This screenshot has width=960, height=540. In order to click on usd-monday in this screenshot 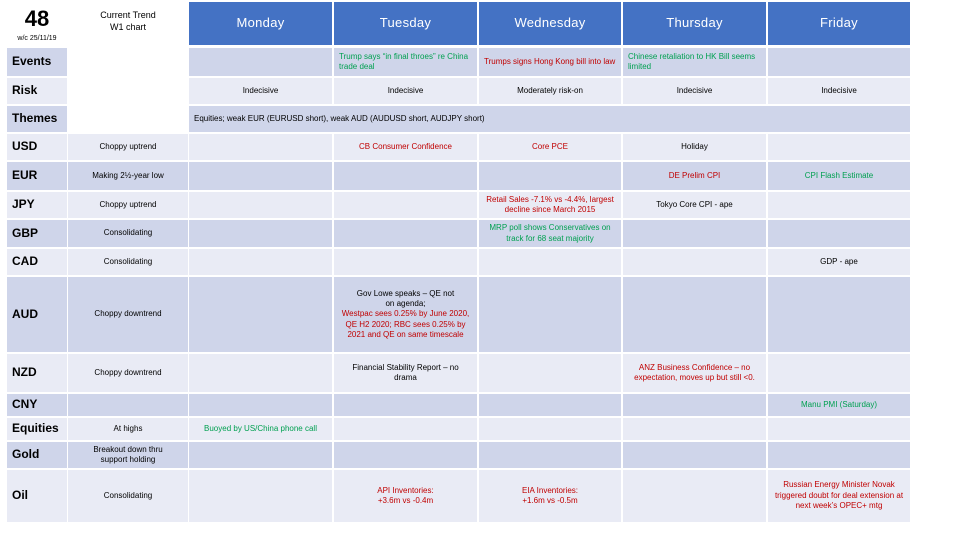, I will do `click(260, 147)`.